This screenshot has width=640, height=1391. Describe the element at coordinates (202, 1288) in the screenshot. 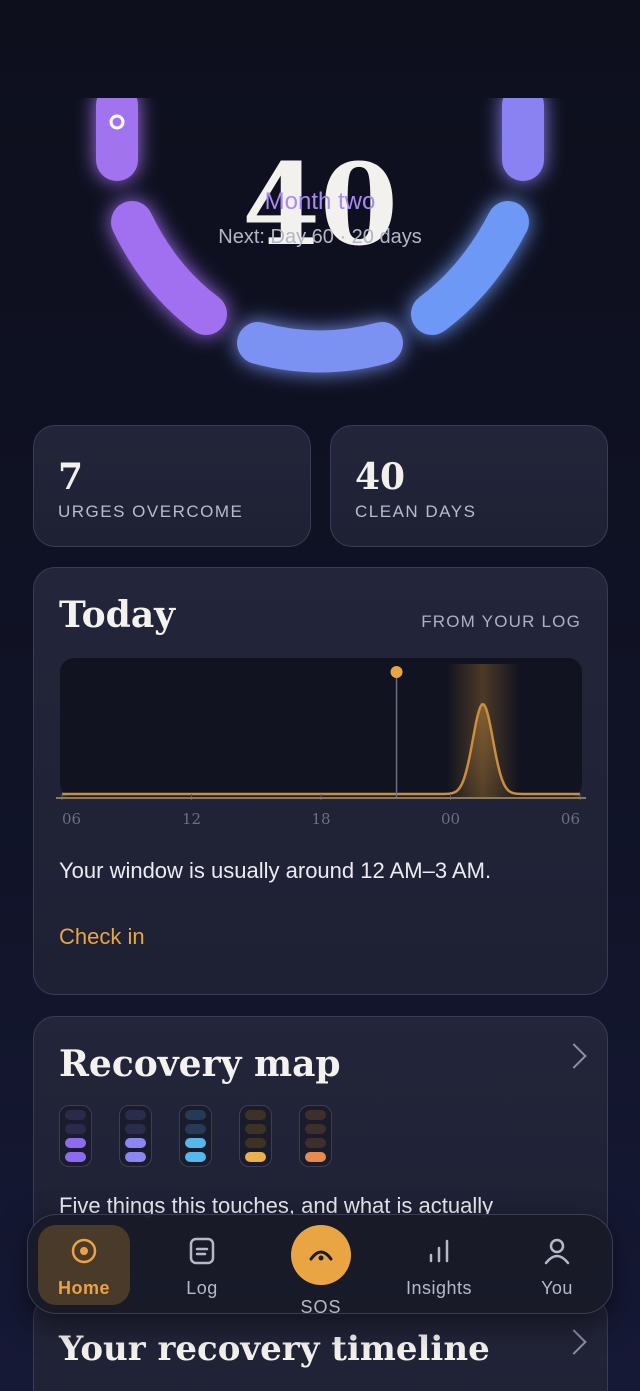

I see `tab-label: Log` at that location.